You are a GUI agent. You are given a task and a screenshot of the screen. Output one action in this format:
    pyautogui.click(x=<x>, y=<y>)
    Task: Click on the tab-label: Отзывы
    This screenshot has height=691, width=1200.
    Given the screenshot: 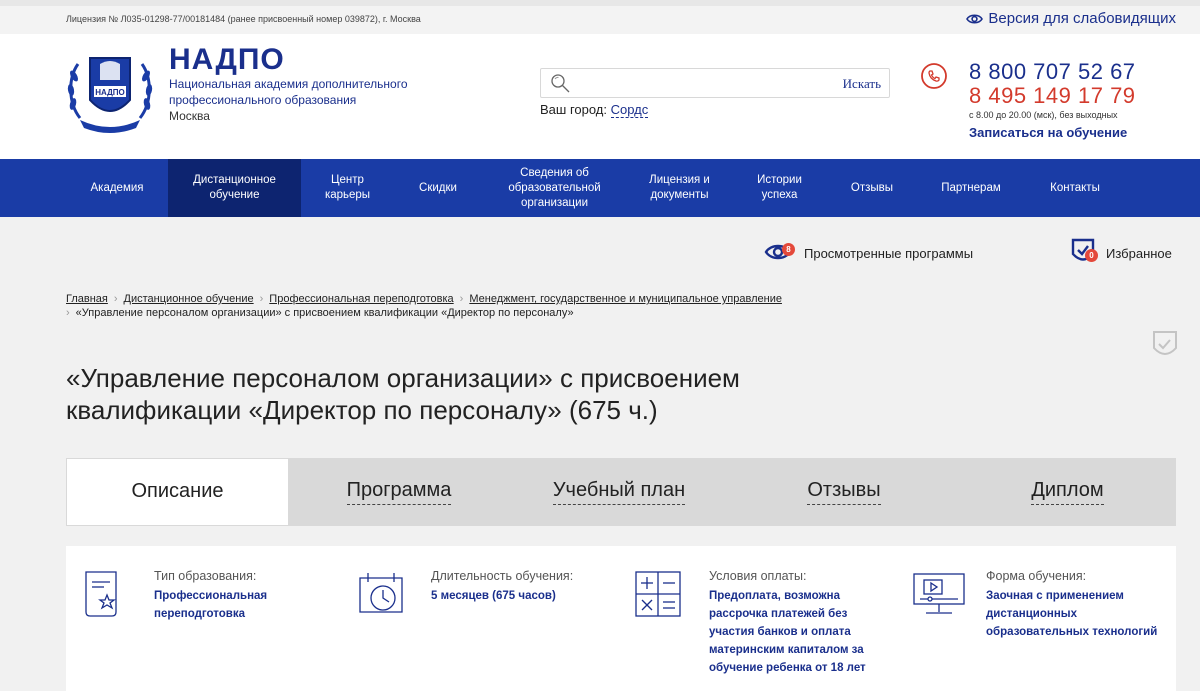 What is the action you would take?
    pyautogui.click(x=844, y=492)
    